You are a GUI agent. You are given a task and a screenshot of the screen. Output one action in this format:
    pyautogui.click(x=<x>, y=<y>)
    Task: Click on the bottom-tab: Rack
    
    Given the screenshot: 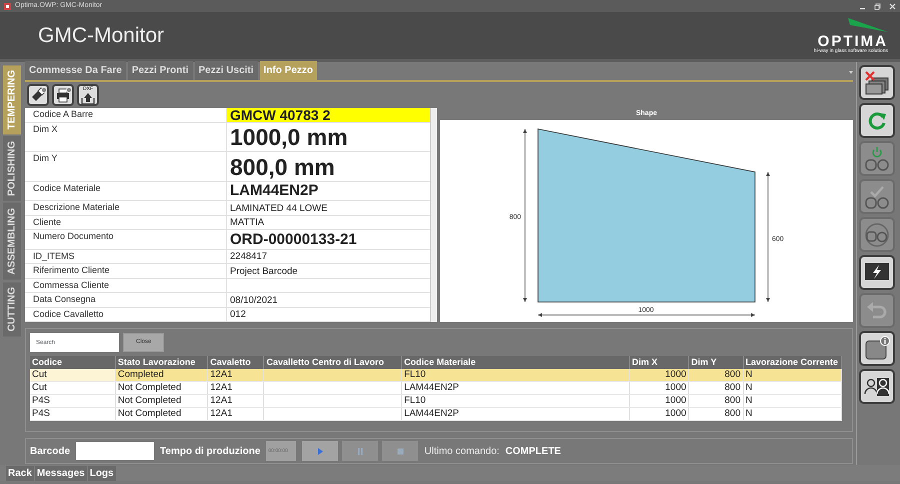 What is the action you would take?
    pyautogui.click(x=20, y=473)
    